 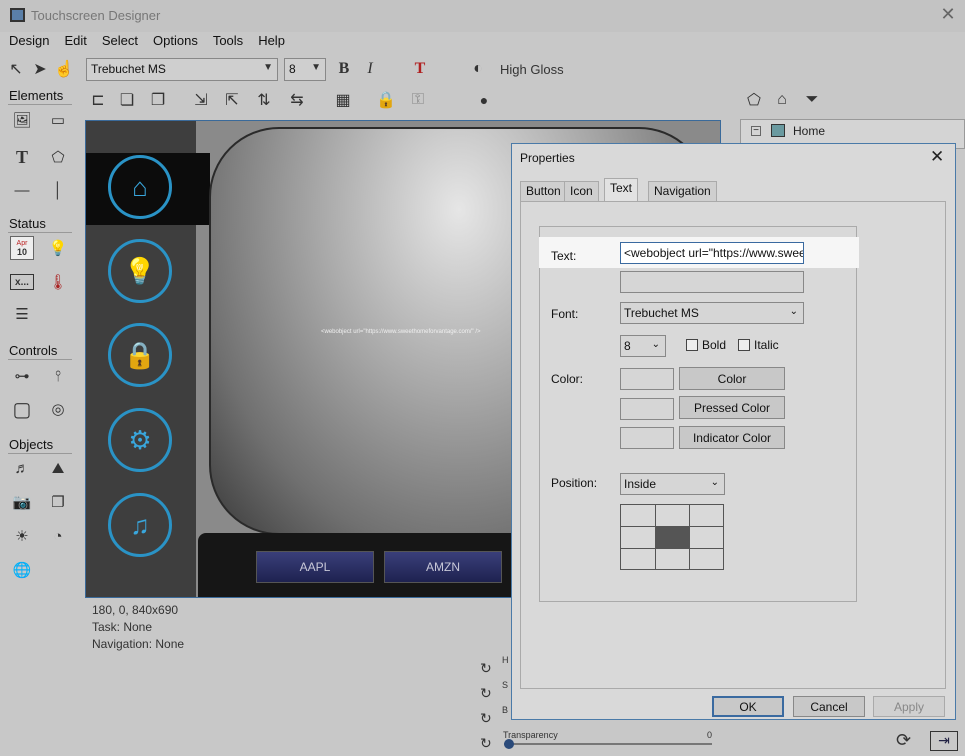 What do you see at coordinates (58, 376) in the screenshot?
I see `vertical-slider-icon: ⫯` at bounding box center [58, 376].